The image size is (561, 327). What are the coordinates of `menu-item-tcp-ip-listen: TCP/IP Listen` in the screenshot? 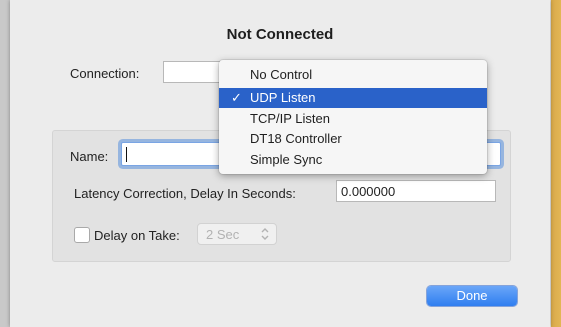 It's located at (353, 119).